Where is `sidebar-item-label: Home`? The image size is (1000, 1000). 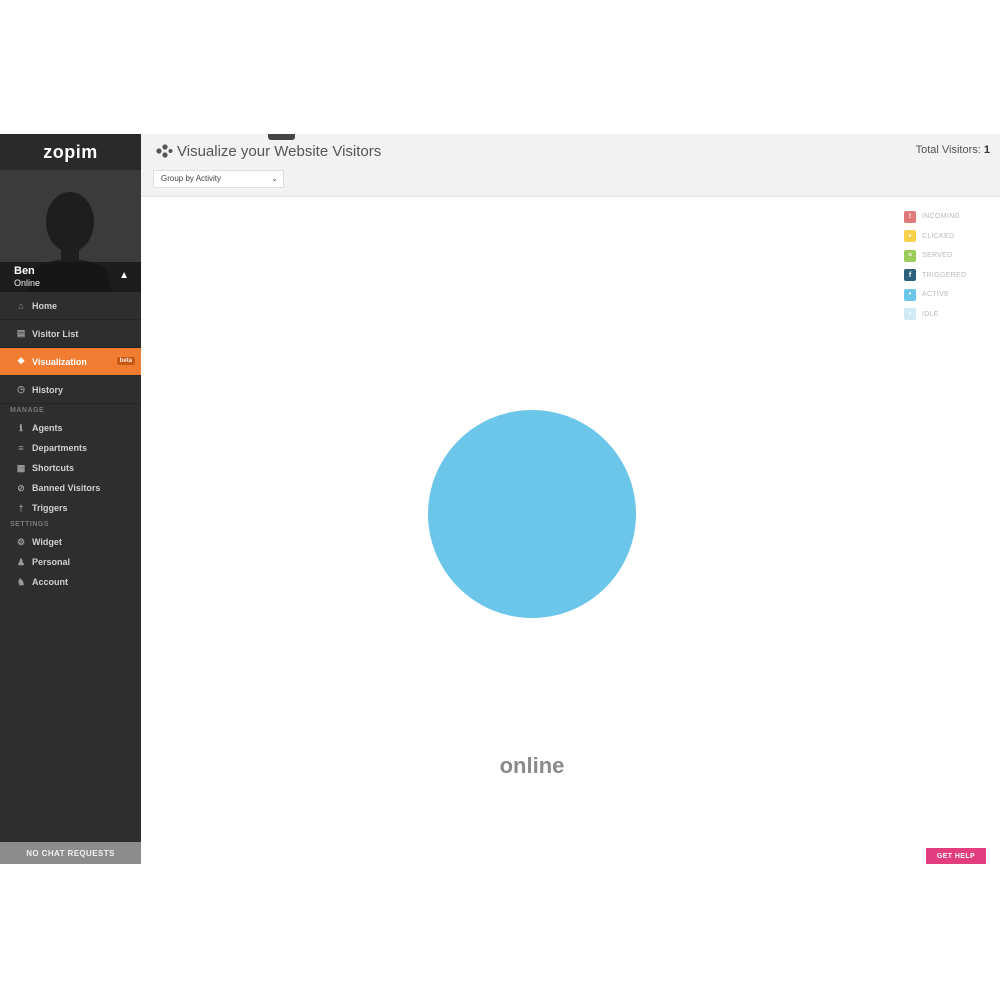 sidebar-item-label: Home is located at coordinates (45, 305).